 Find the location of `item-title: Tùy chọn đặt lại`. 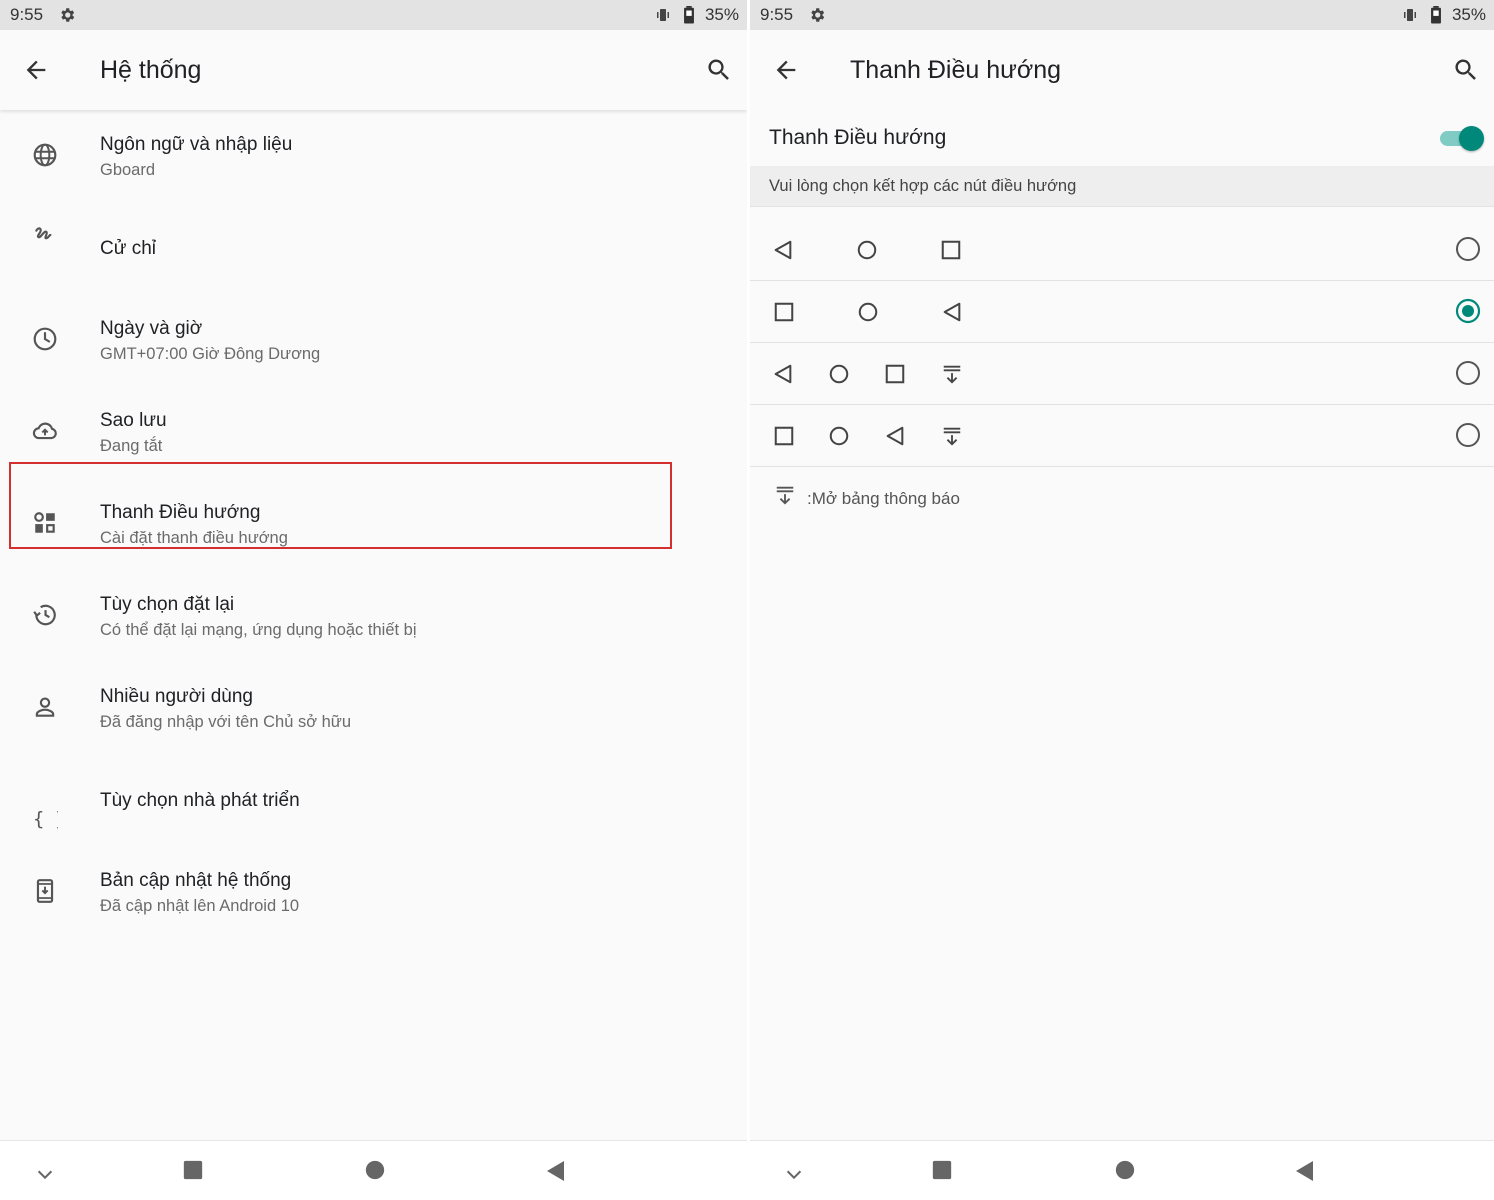

item-title: Tùy chọn đặt lại is located at coordinates (167, 604).